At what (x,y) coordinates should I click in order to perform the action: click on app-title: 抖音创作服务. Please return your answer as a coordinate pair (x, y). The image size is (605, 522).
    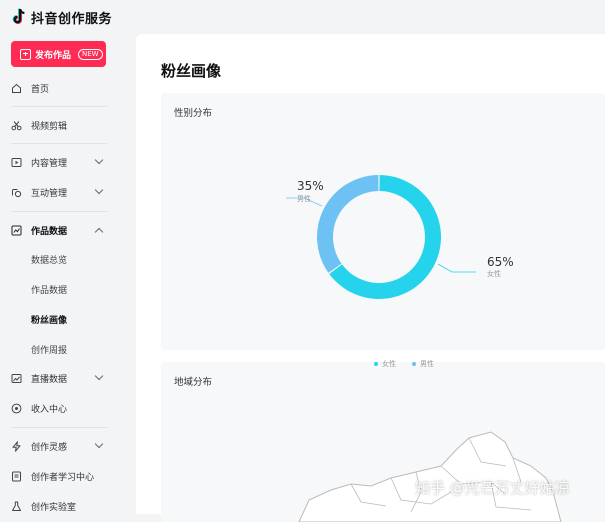
    Looking at the image, I should click on (72, 19).